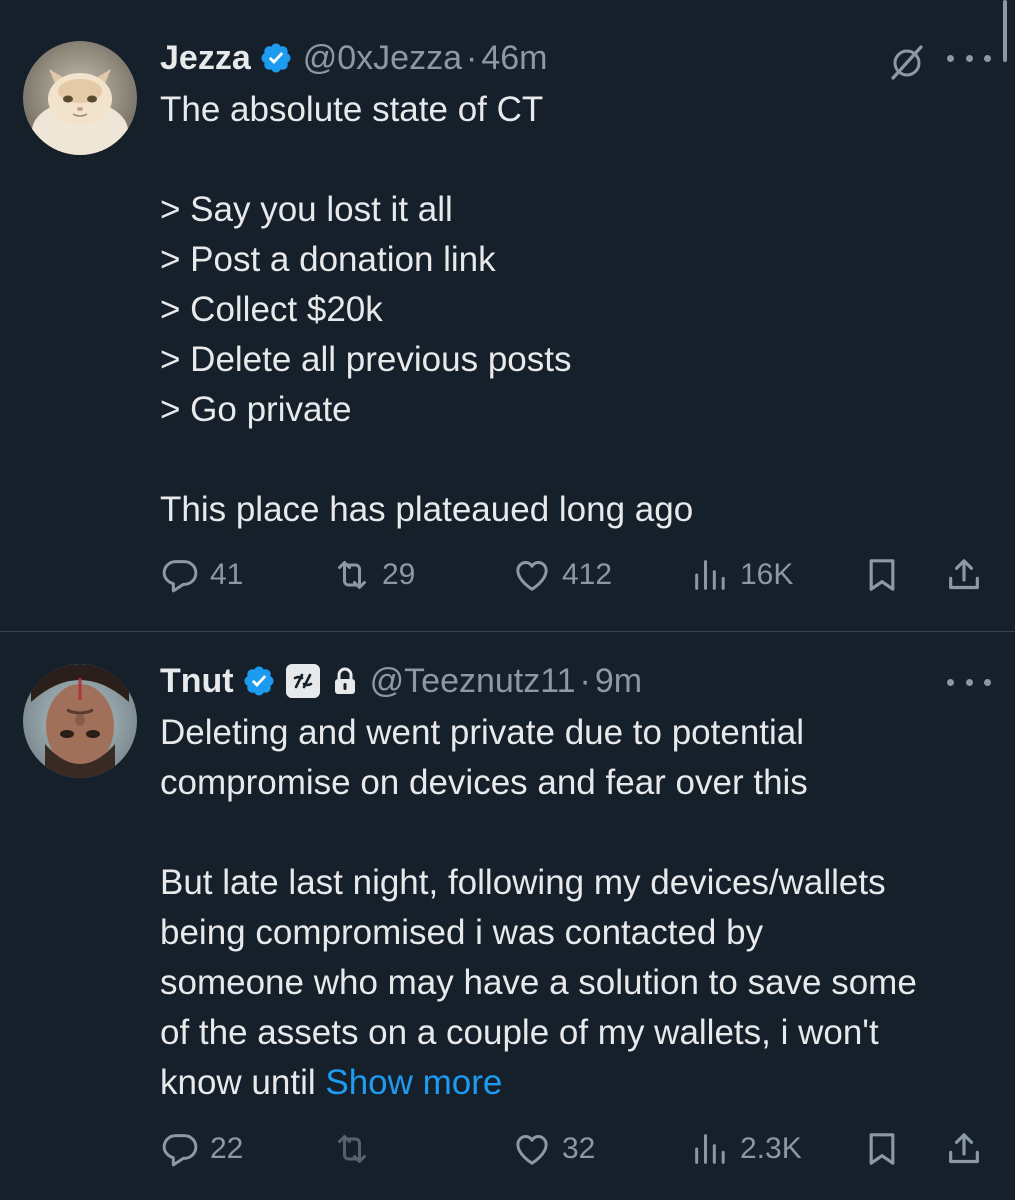 This screenshot has height=1200, width=1015. What do you see at coordinates (484, 782) in the screenshot?
I see `text-line: compromise on devices and fear over this` at bounding box center [484, 782].